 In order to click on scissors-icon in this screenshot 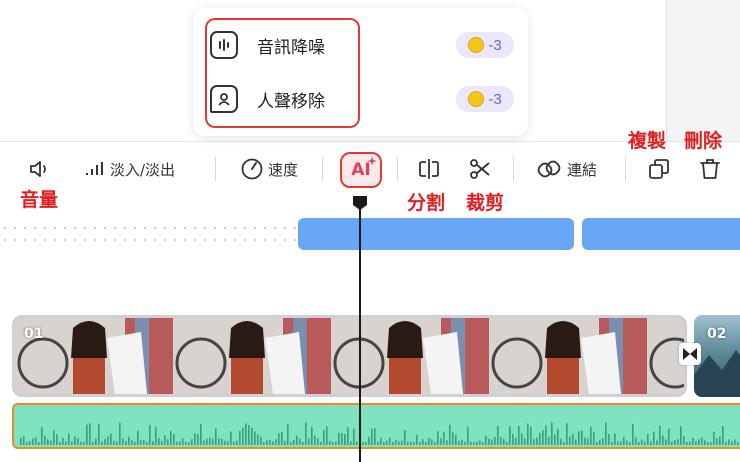, I will do `click(480, 169)`.